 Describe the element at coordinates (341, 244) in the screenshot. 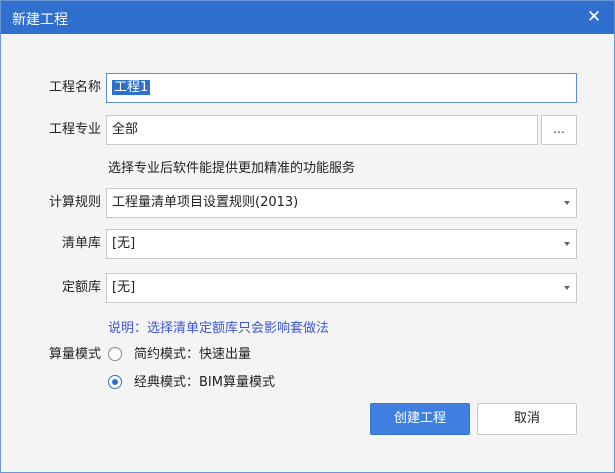

I see `bill-library-select: [无]` at that location.